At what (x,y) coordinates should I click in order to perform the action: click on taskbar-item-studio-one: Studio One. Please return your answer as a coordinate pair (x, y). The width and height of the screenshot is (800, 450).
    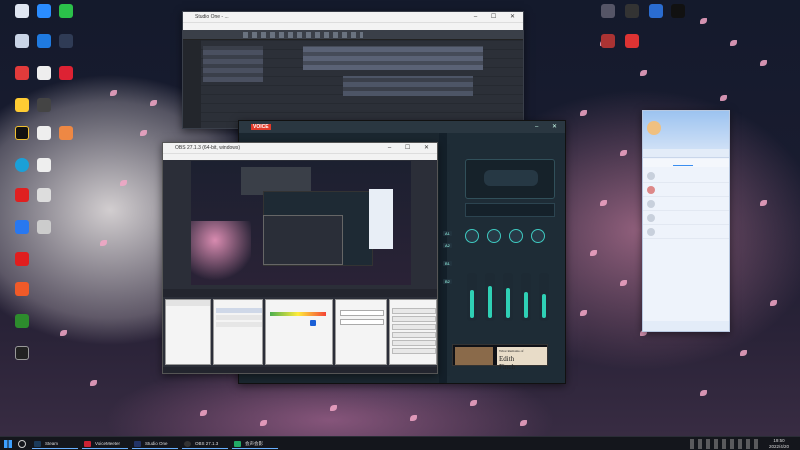
    Looking at the image, I should click on (155, 444).